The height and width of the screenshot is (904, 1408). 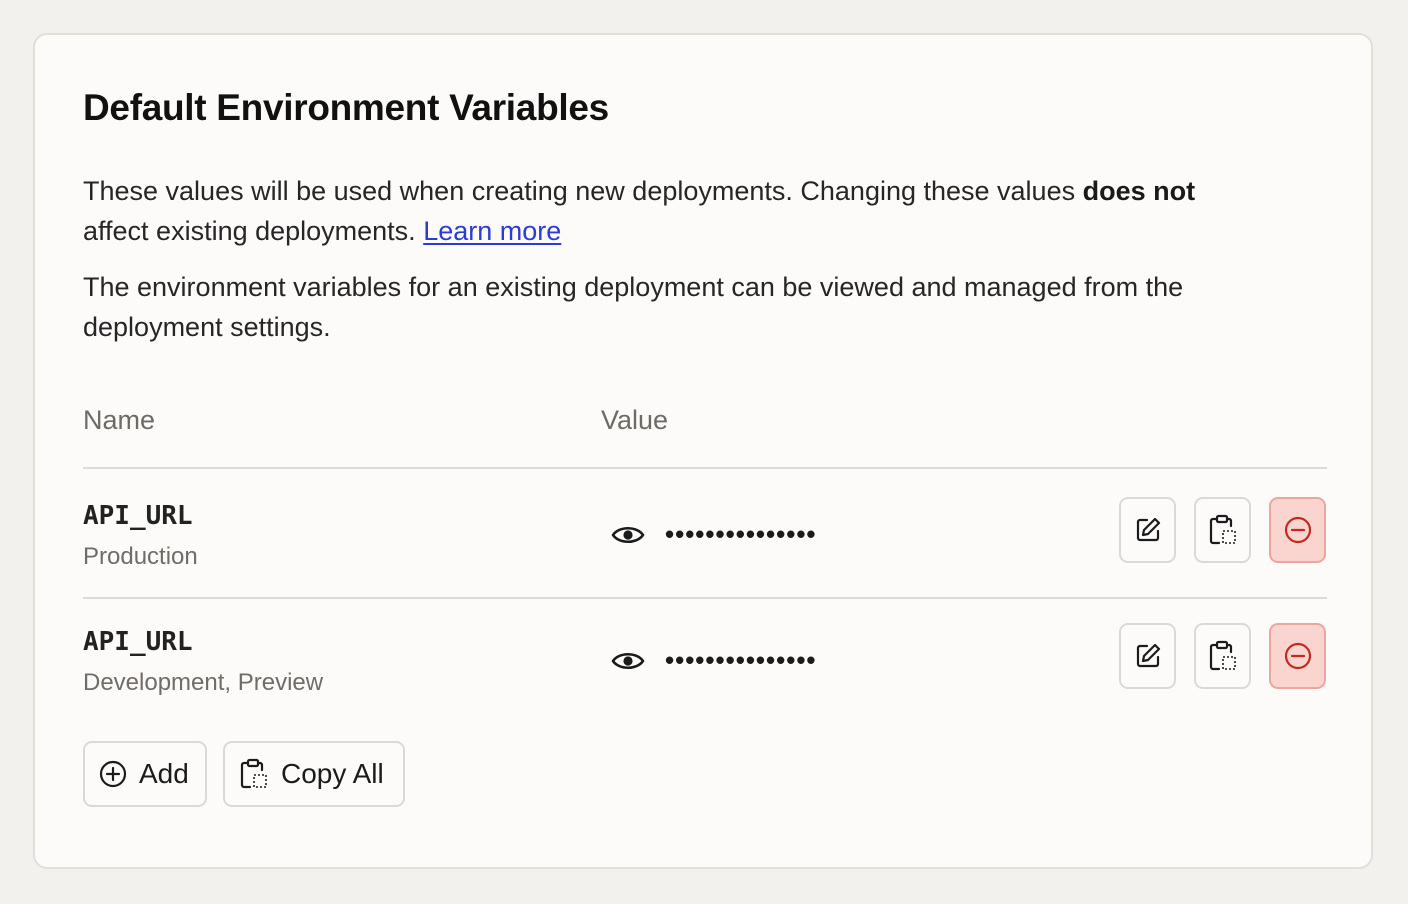 I want to click on description-emphasis: does not, so click(x=1139, y=191).